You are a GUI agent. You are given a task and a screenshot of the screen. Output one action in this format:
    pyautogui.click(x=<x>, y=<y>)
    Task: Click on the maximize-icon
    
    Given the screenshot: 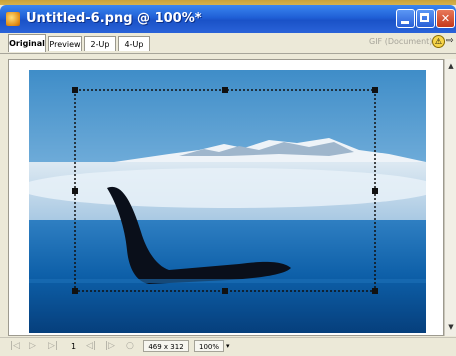 What is the action you would take?
    pyautogui.click(x=424, y=17)
    